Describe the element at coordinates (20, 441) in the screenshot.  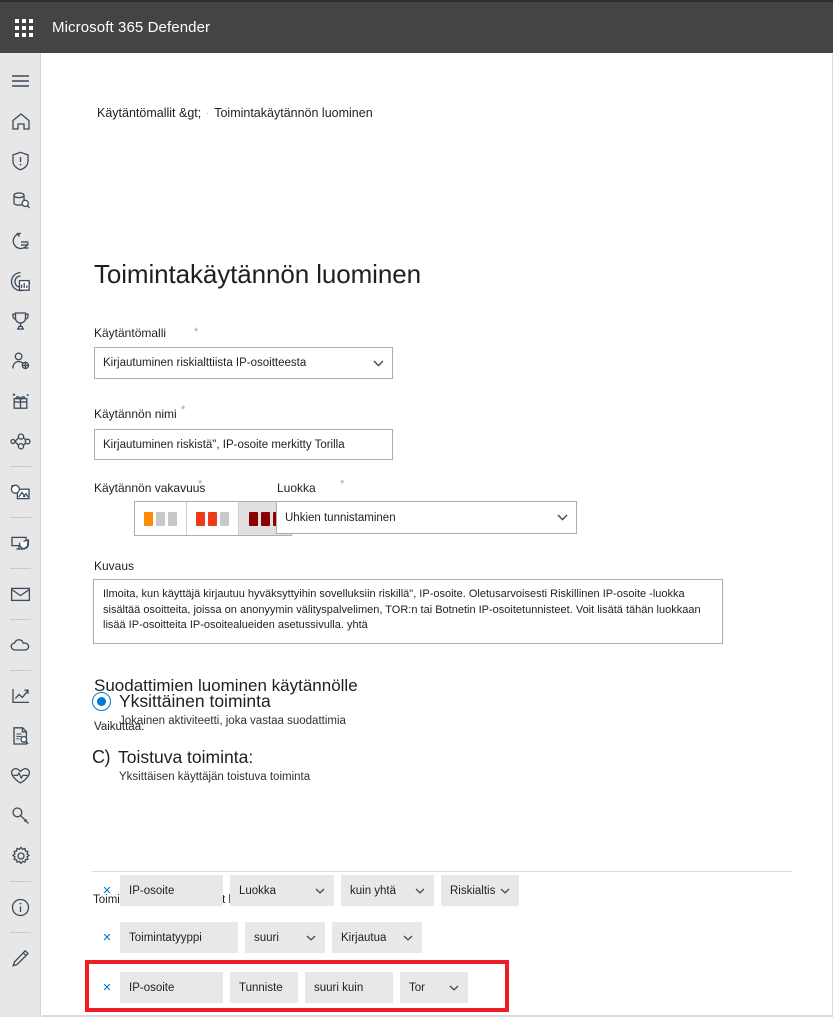
I see `node-network-icon` at that location.